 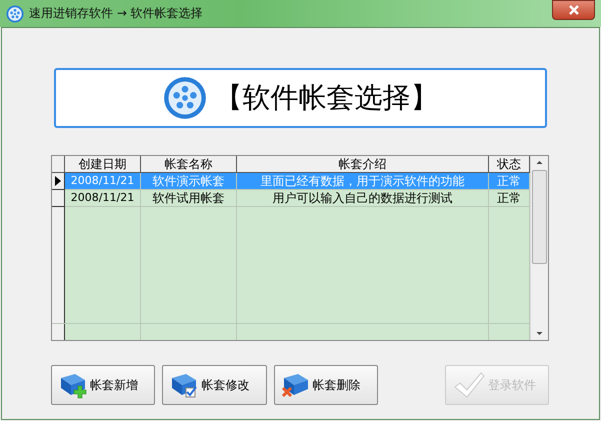 I want to click on row-pointer-icon, so click(x=58, y=181).